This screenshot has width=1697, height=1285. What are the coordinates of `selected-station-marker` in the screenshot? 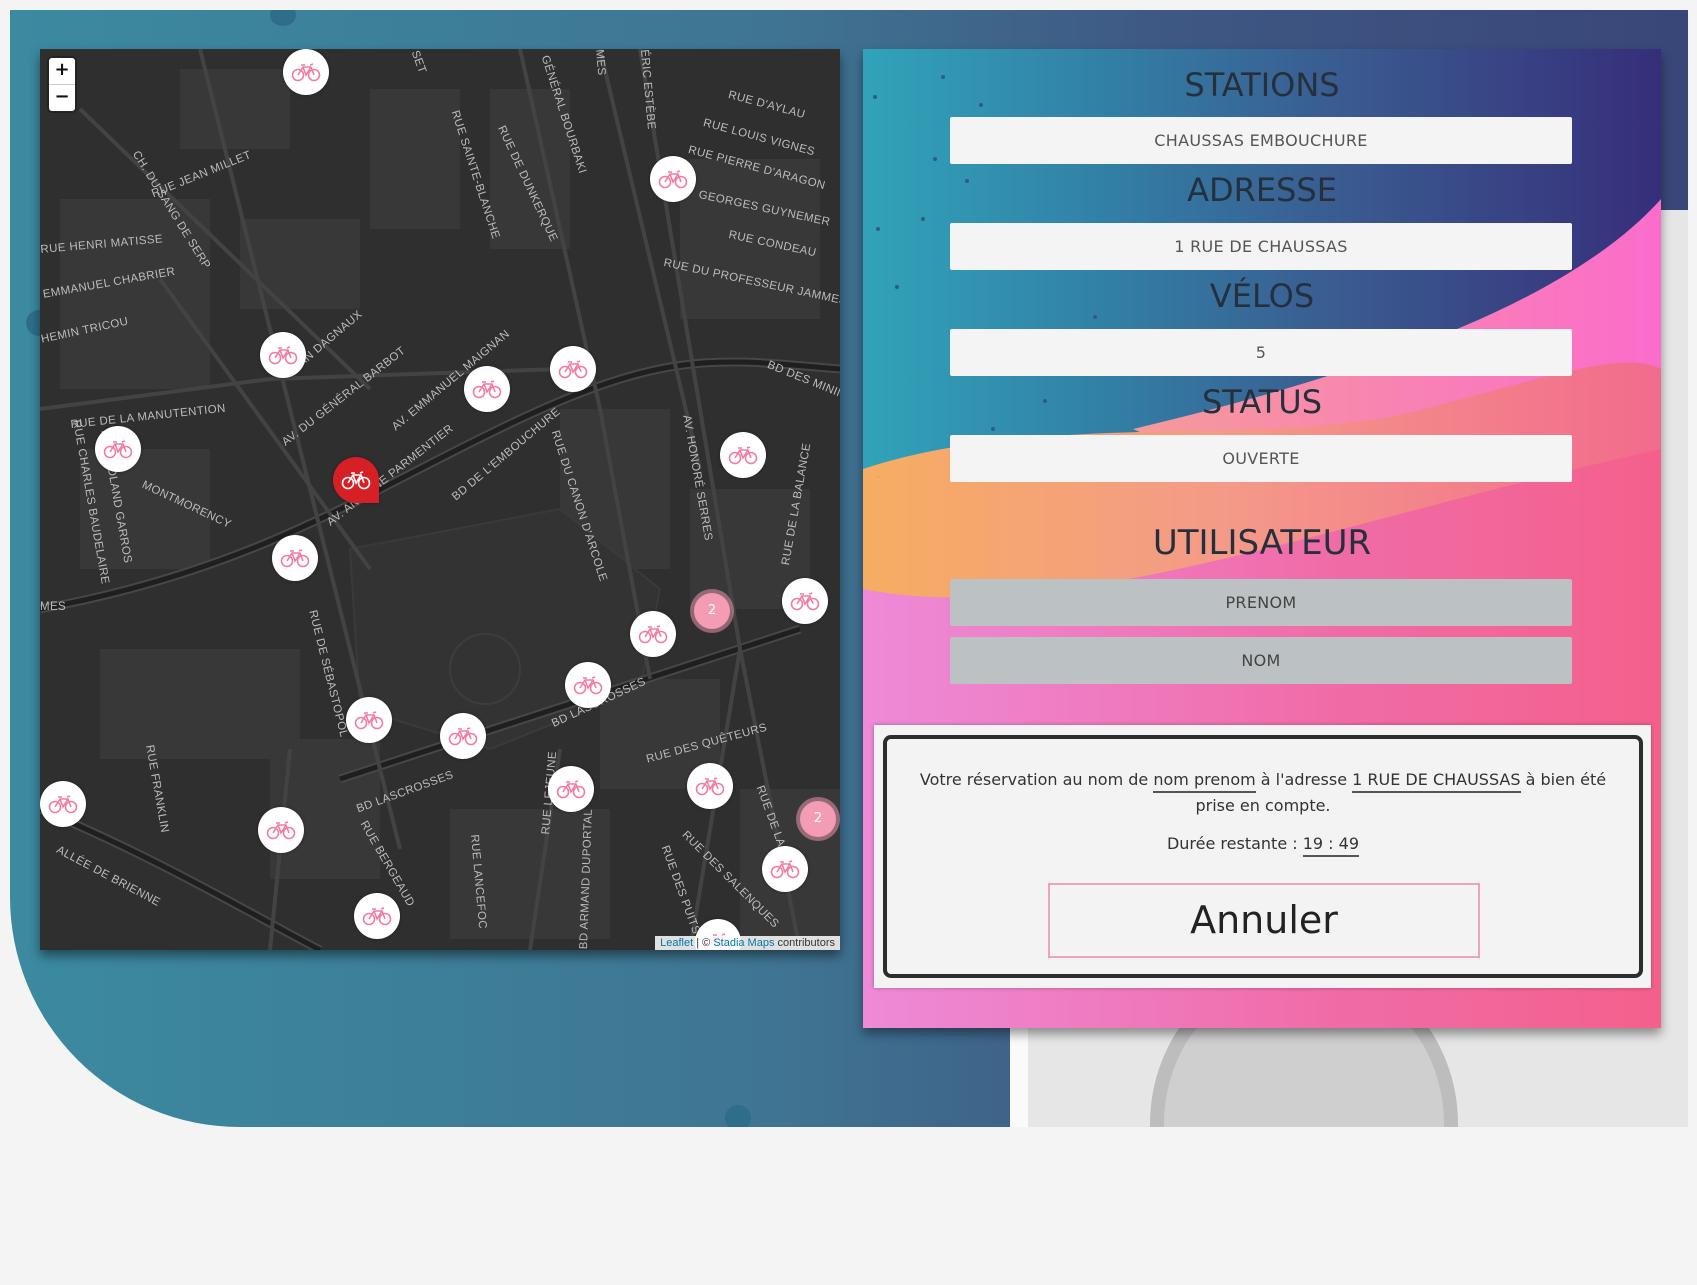 It's located at (356, 480).